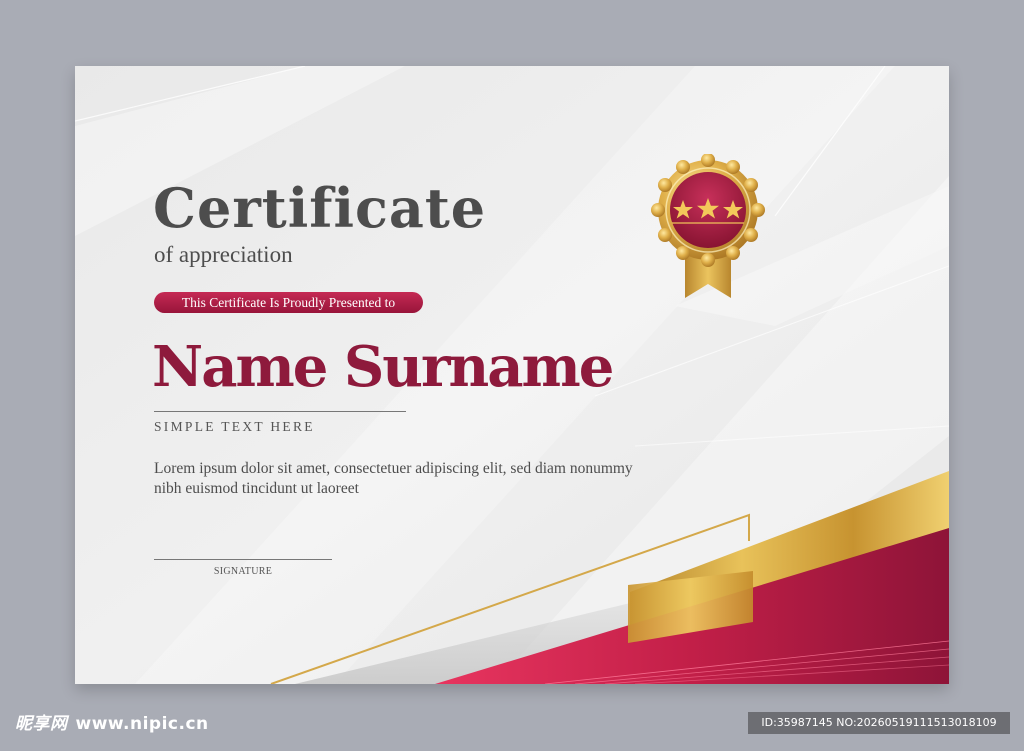 Image resolution: width=1024 pixels, height=751 pixels. What do you see at coordinates (708, 227) in the screenshot?
I see `award-seal-icon` at bounding box center [708, 227].